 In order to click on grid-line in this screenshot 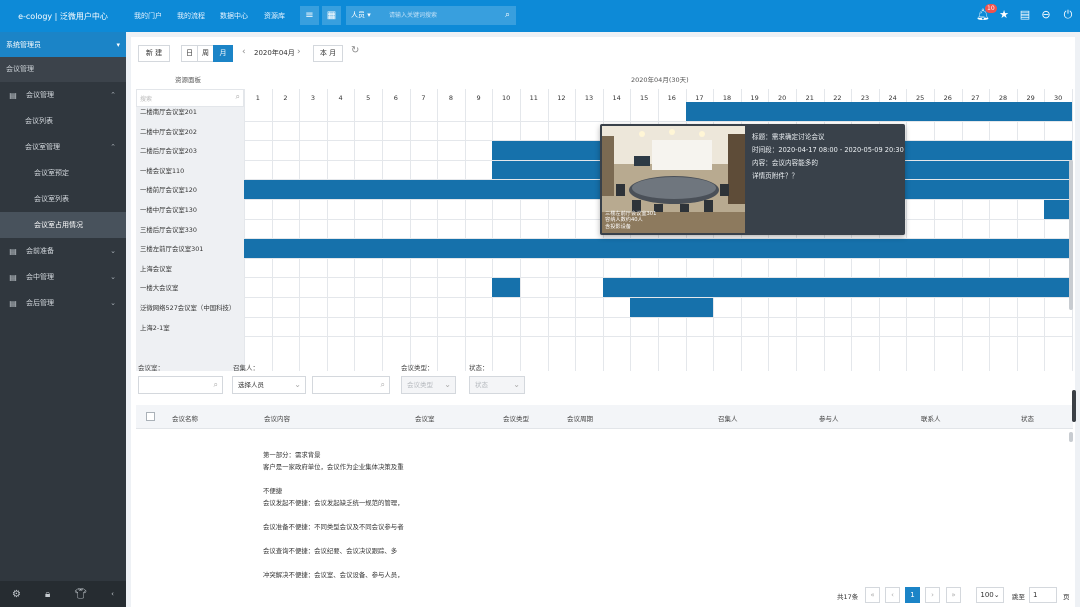, I will do `click(934, 230)`.